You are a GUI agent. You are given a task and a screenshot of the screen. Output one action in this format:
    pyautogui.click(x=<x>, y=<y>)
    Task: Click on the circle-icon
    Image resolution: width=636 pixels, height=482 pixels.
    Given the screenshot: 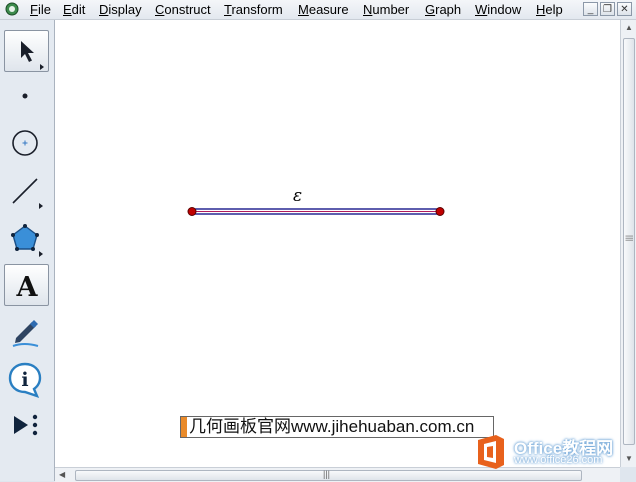 What is the action you would take?
    pyautogui.click(x=25, y=143)
    